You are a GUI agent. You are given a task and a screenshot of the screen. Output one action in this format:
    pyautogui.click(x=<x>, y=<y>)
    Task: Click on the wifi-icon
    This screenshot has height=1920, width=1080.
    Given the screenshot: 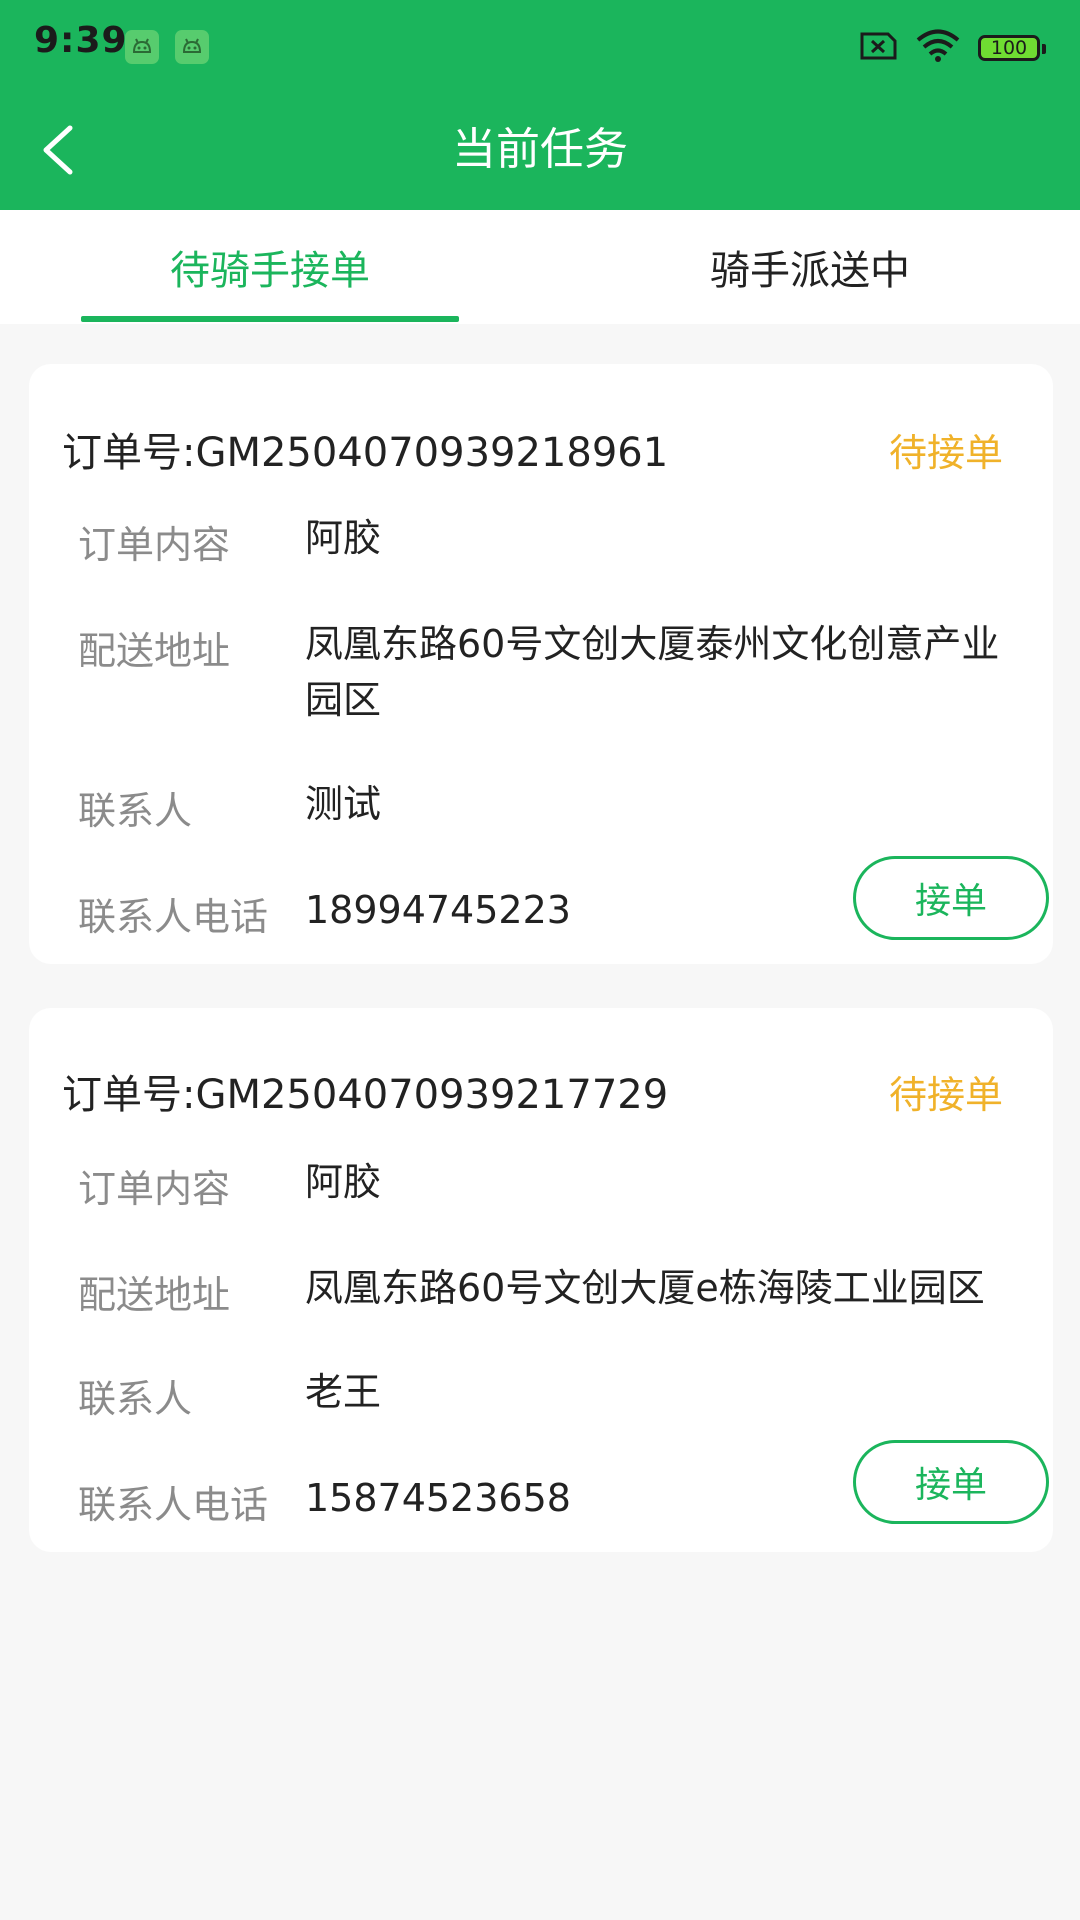 What is the action you would take?
    pyautogui.click(x=938, y=48)
    